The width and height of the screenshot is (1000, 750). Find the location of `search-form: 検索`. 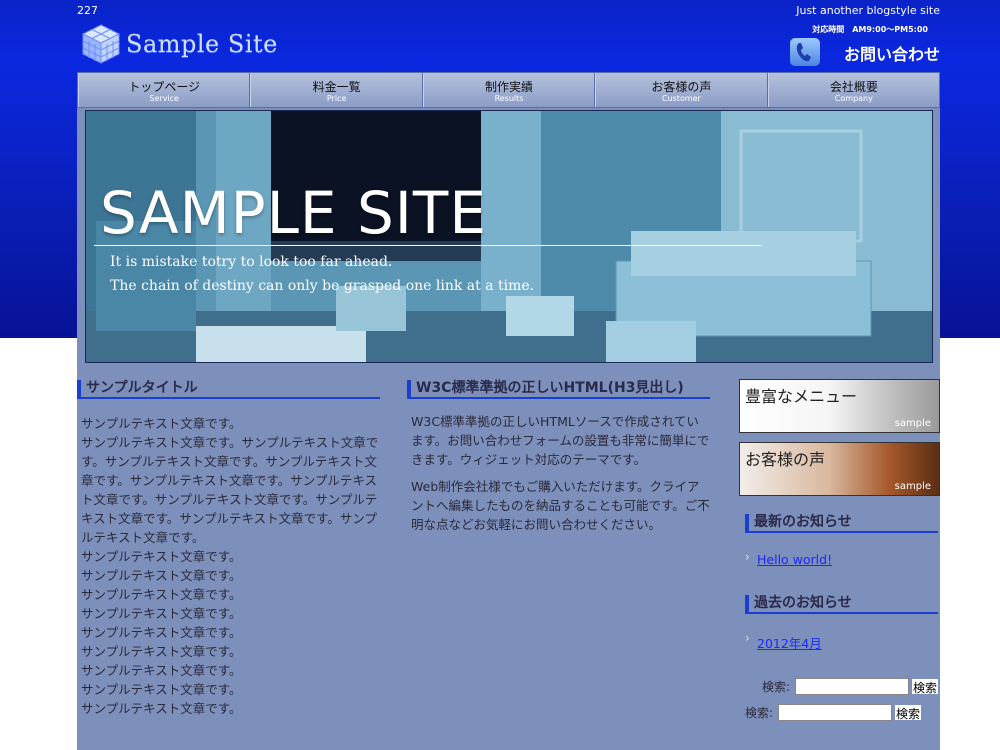

search-form: 検索 is located at coordinates (850, 686).